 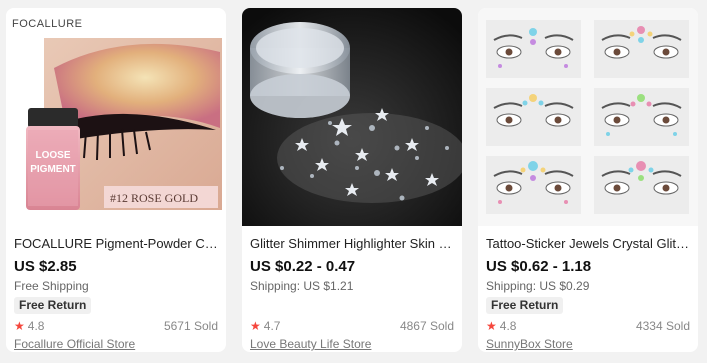 I want to click on store-link: Focallure Official Store, so click(x=116, y=344).